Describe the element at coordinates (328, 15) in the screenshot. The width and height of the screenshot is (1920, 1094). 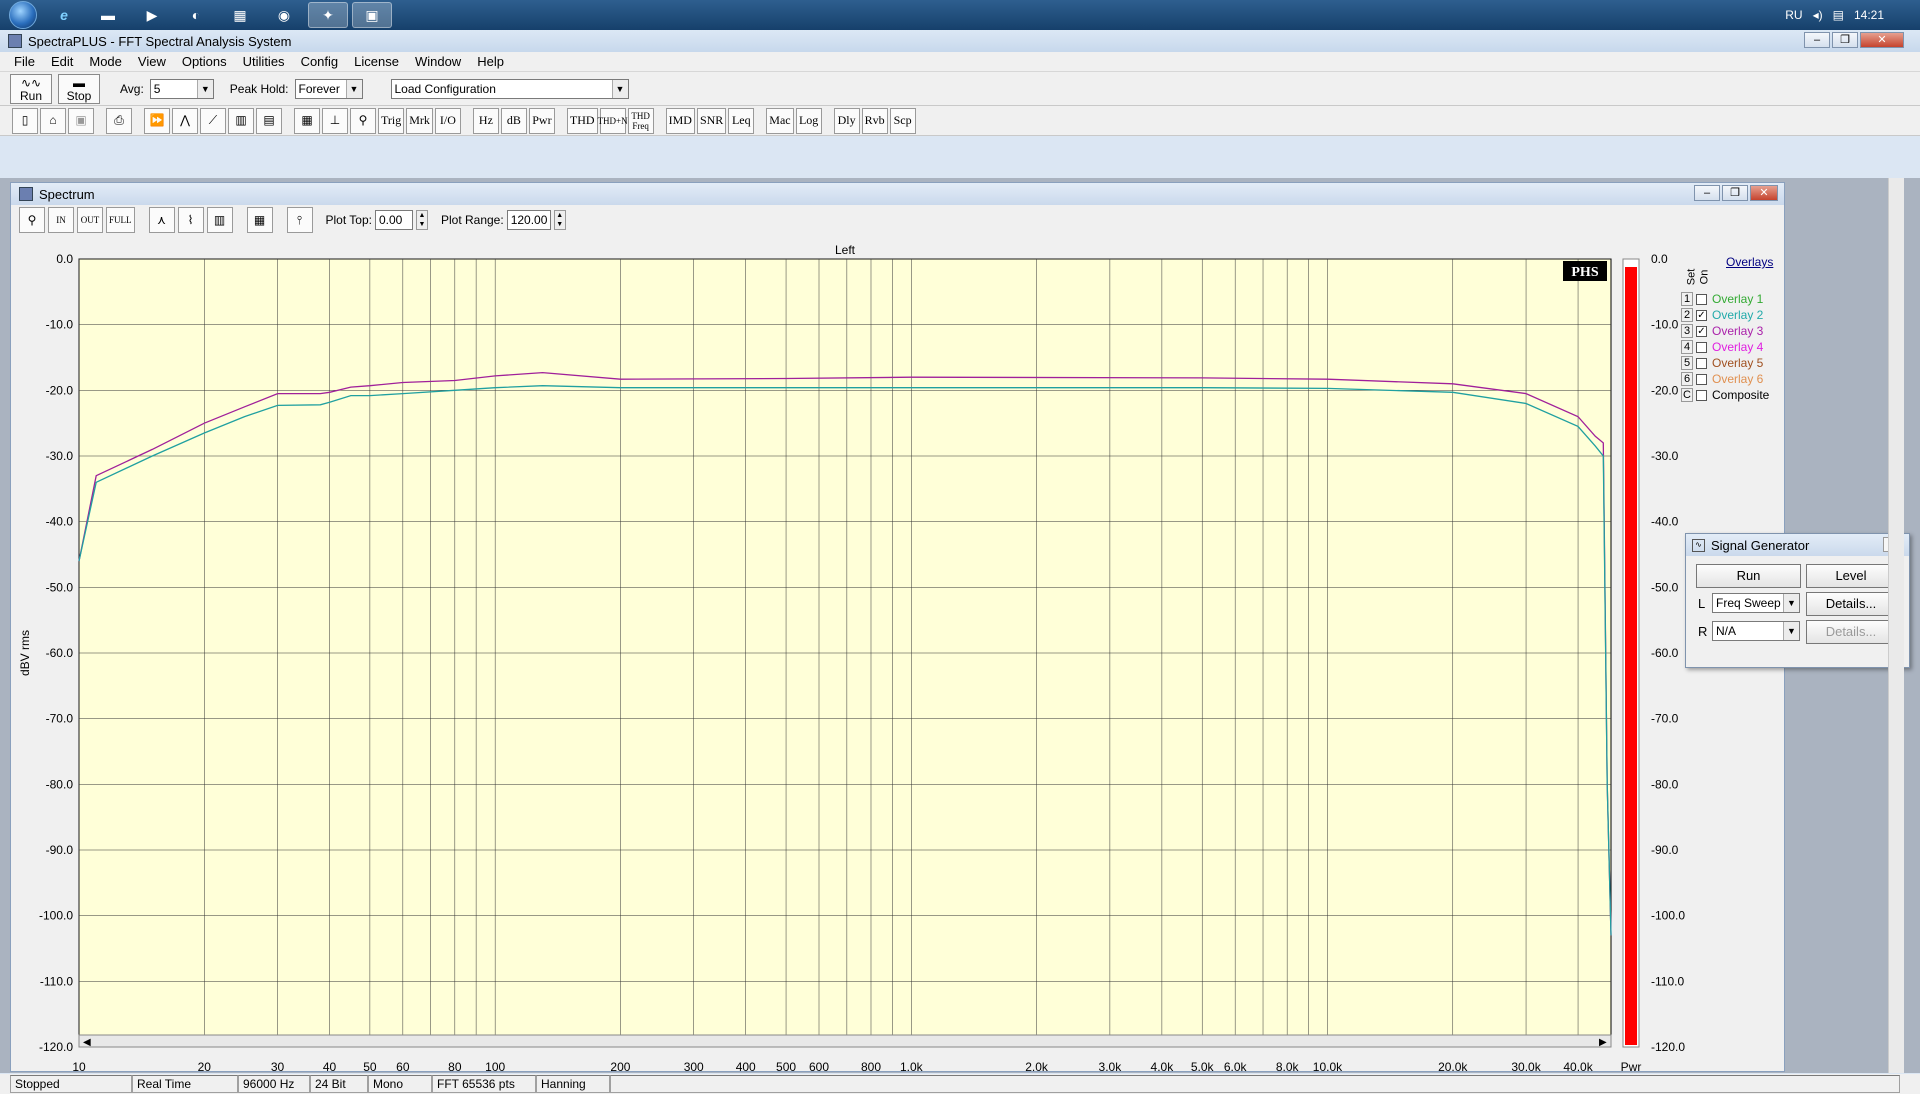
I see `taskbar-app-icon: ✦` at that location.